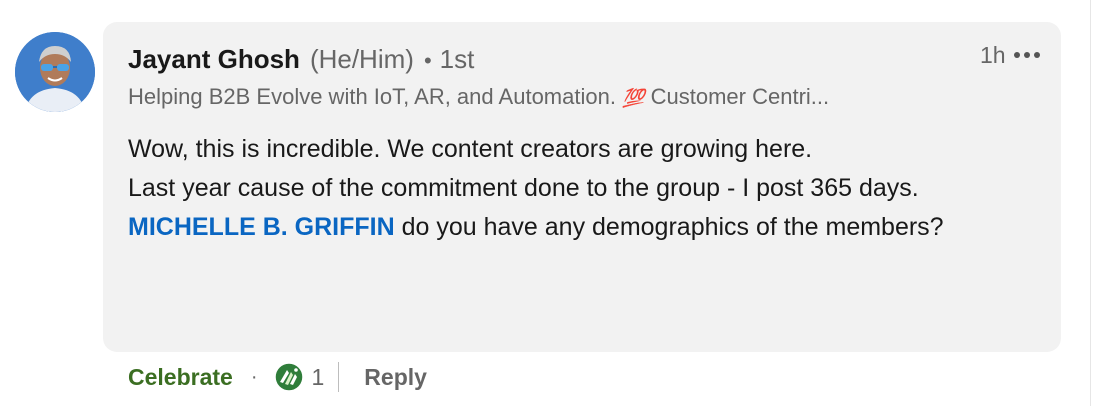 This screenshot has height=406, width=1100. I want to click on comment-timestamp: 1h, so click(993, 55).